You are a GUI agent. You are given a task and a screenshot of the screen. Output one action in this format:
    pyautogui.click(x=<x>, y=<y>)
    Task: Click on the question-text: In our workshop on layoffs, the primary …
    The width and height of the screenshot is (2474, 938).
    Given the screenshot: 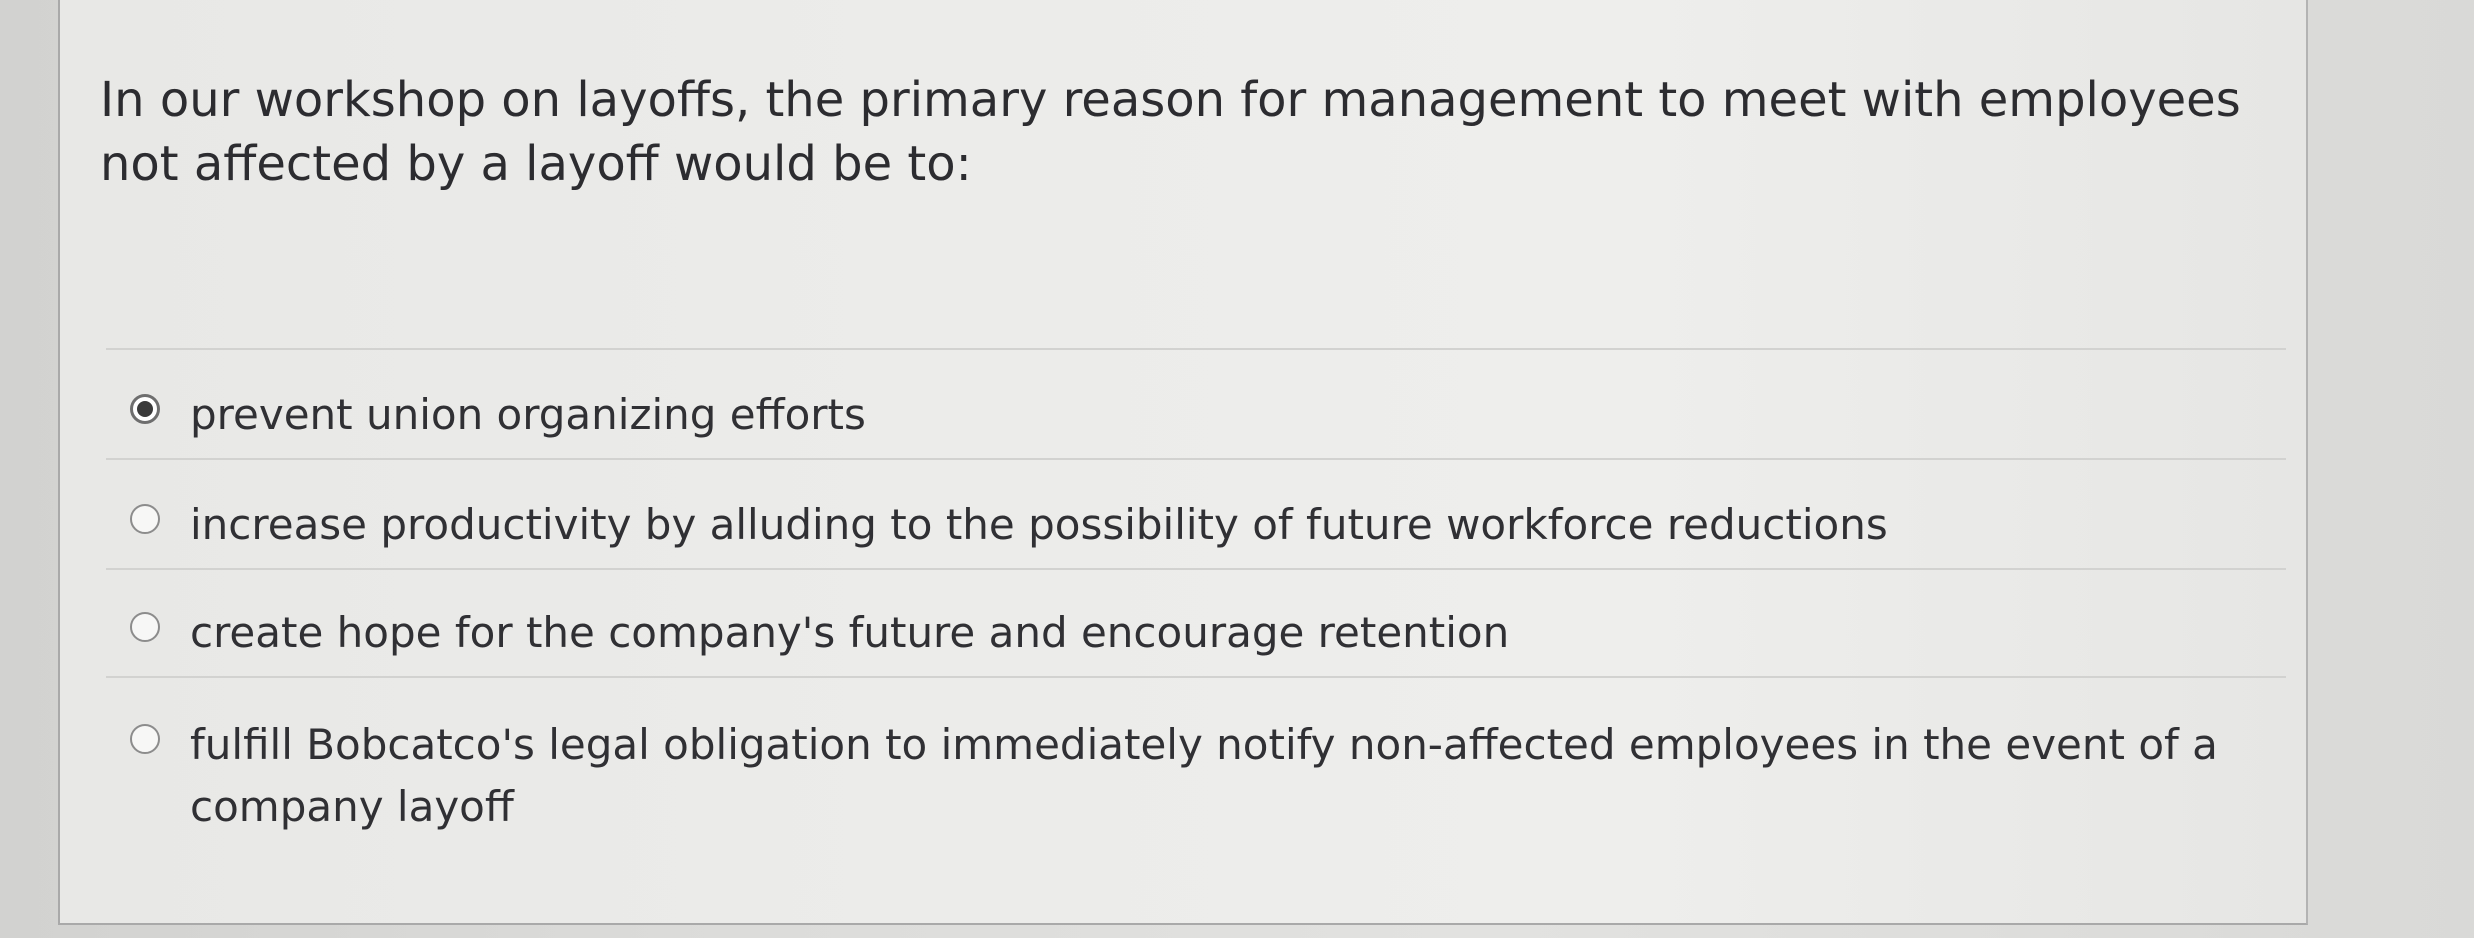 What is the action you would take?
    pyautogui.click(x=1170, y=132)
    